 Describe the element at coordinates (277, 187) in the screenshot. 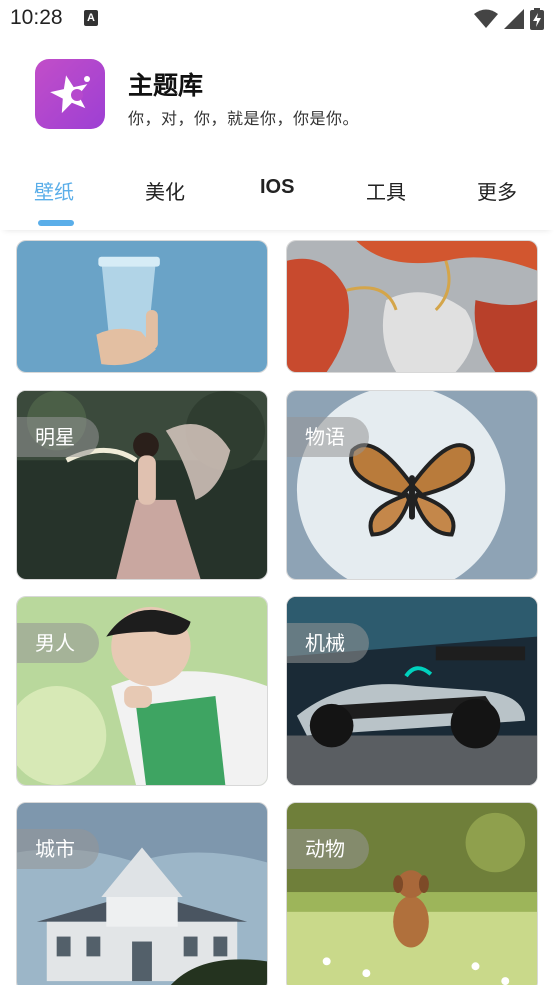

I see `tab-ios: IOS` at that location.